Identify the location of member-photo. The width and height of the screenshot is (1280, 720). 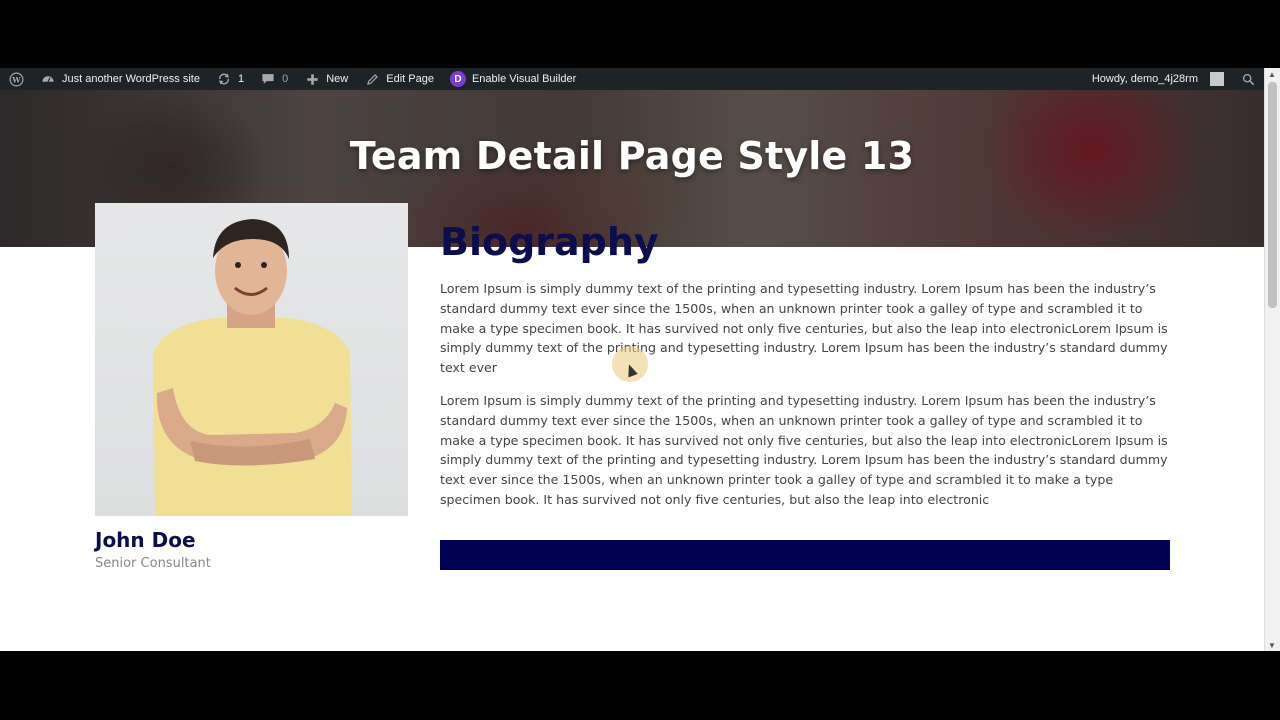
(251, 359).